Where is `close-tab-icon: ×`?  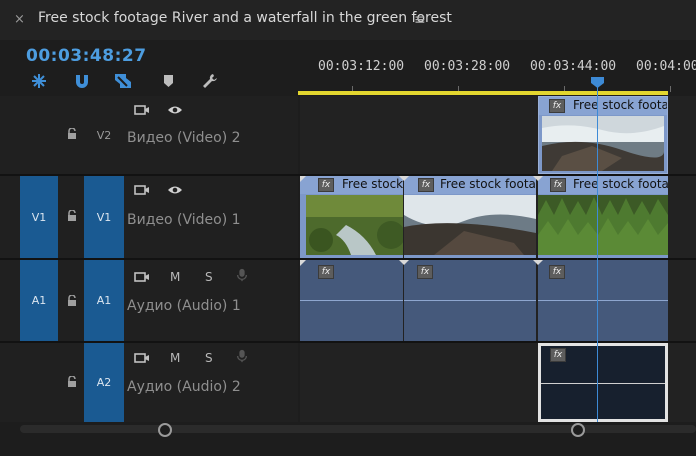 close-tab-icon: × is located at coordinates (19, 19).